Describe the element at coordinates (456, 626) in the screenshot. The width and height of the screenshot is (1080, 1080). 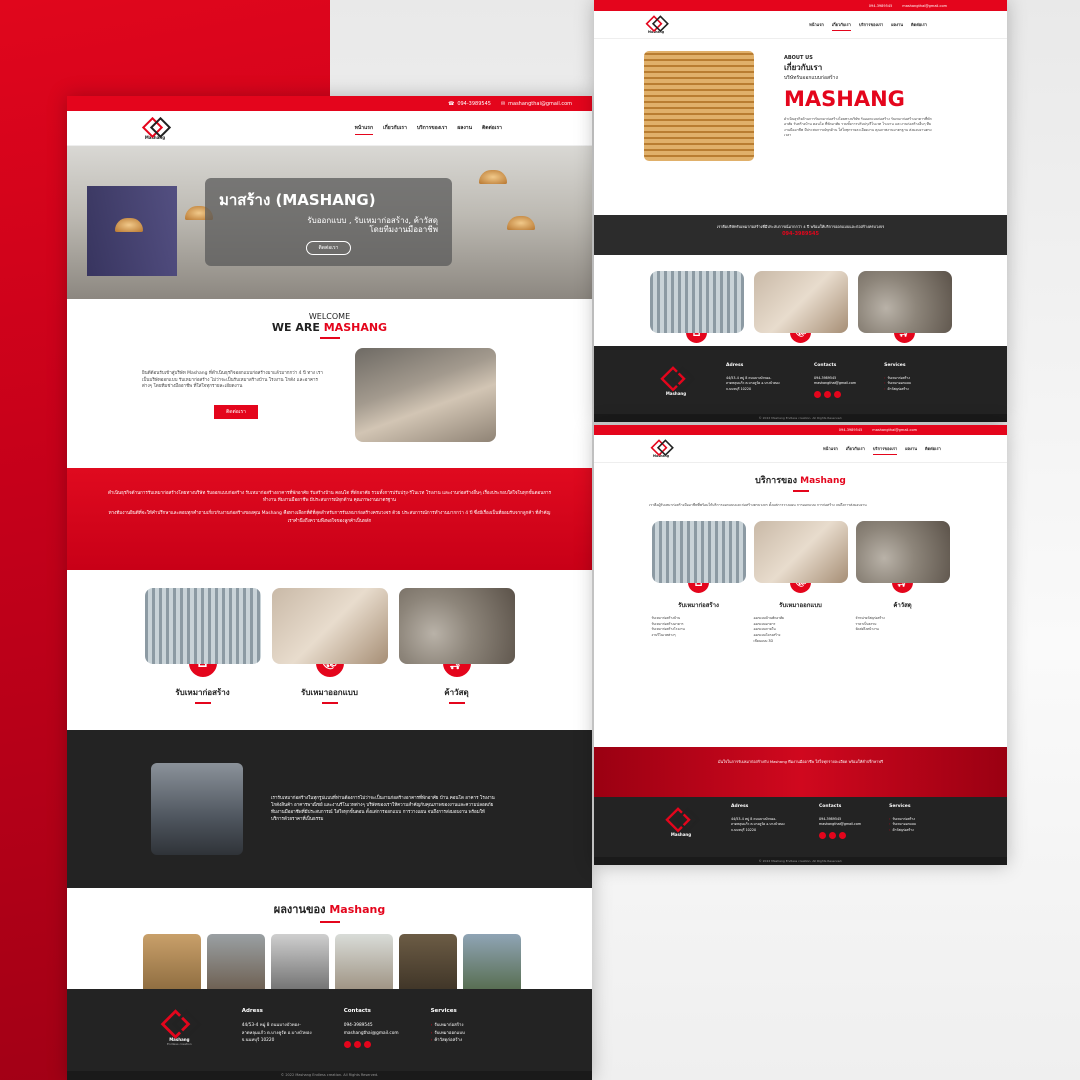
I see `concrete-photo` at that location.